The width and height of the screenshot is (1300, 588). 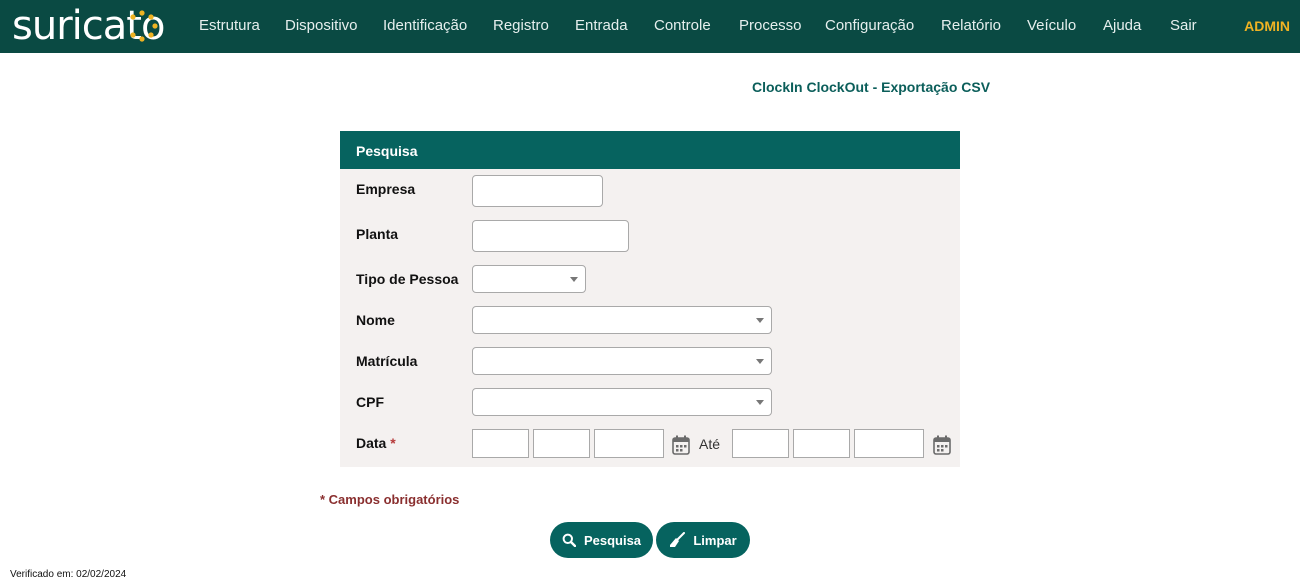 I want to click on nav-processo: Processo, so click(x=770, y=25).